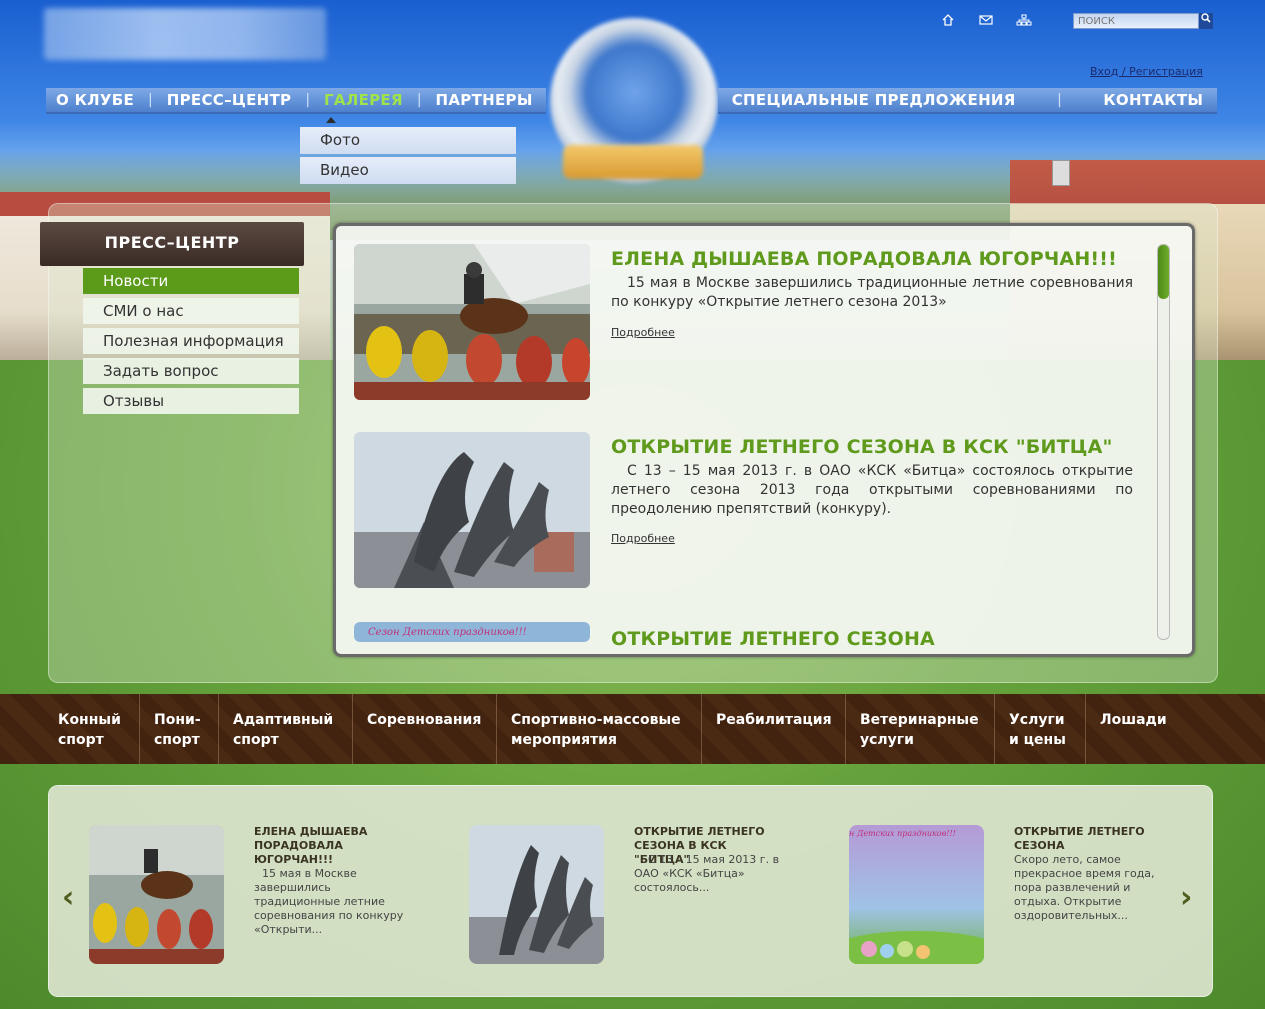  I want to click on sitemap-icon, so click(1024, 21).